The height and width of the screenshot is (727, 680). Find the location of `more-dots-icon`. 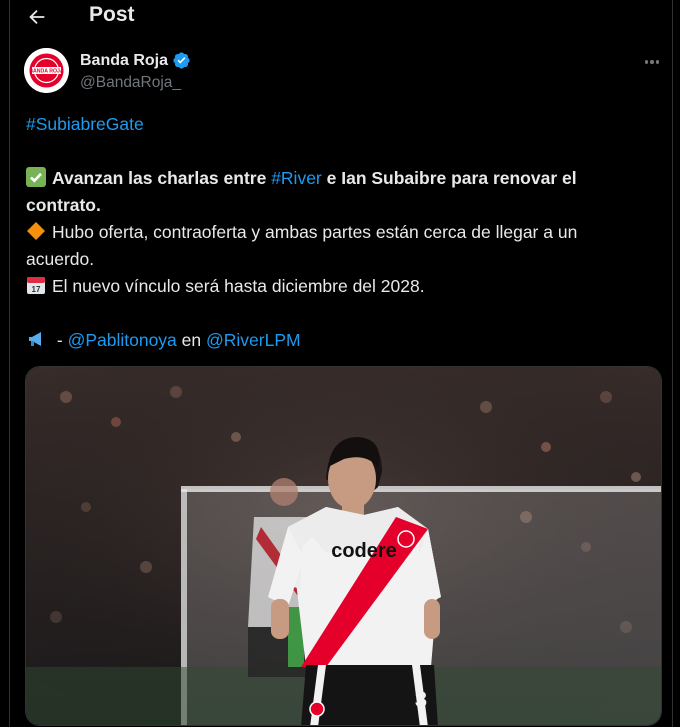

more-dots-icon is located at coordinates (652, 62).